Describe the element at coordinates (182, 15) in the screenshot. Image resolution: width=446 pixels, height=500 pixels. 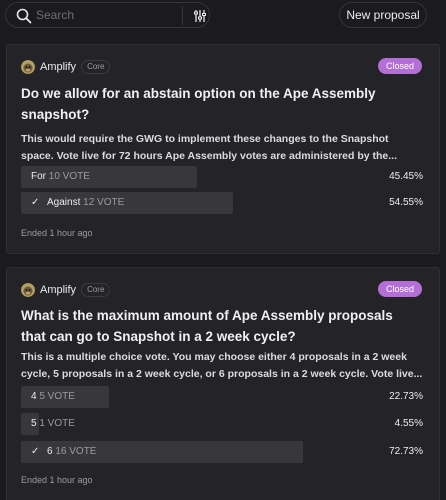
I see `search-divider` at that location.